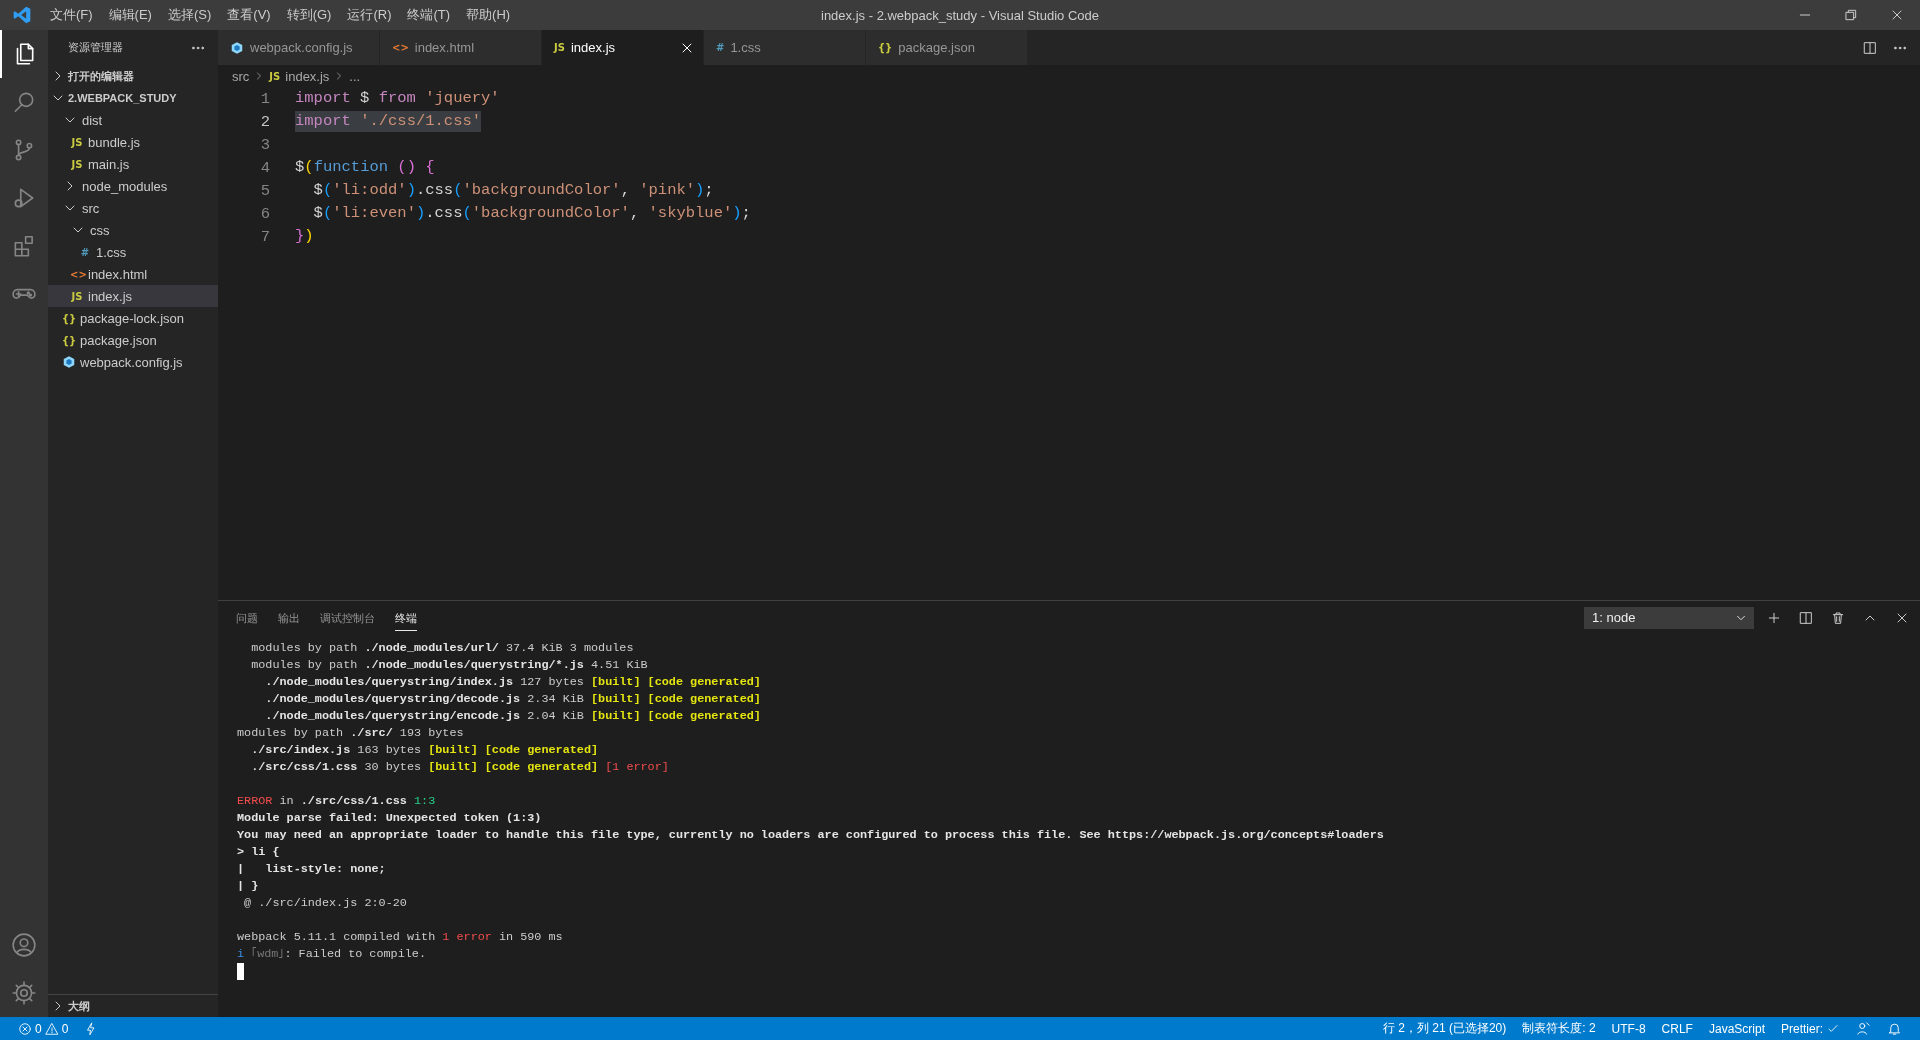  What do you see at coordinates (1838, 617) in the screenshot?
I see `trash-icon` at bounding box center [1838, 617].